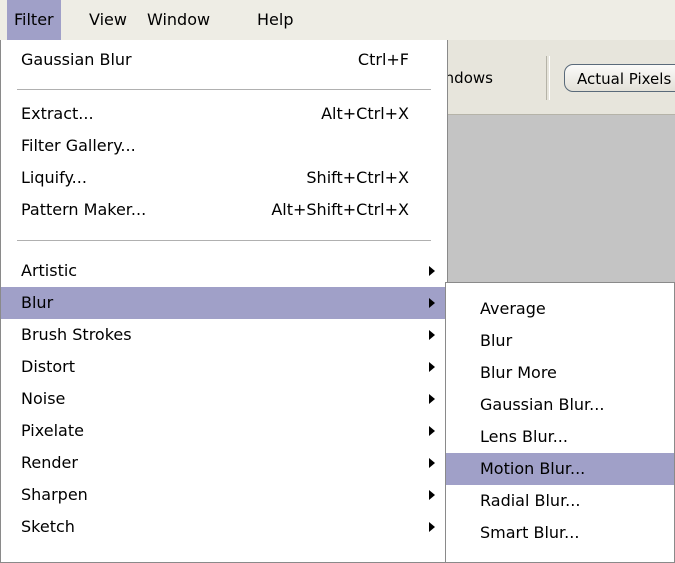  I want to click on menu-item-shortcut: Ctrl+F, so click(383, 59).